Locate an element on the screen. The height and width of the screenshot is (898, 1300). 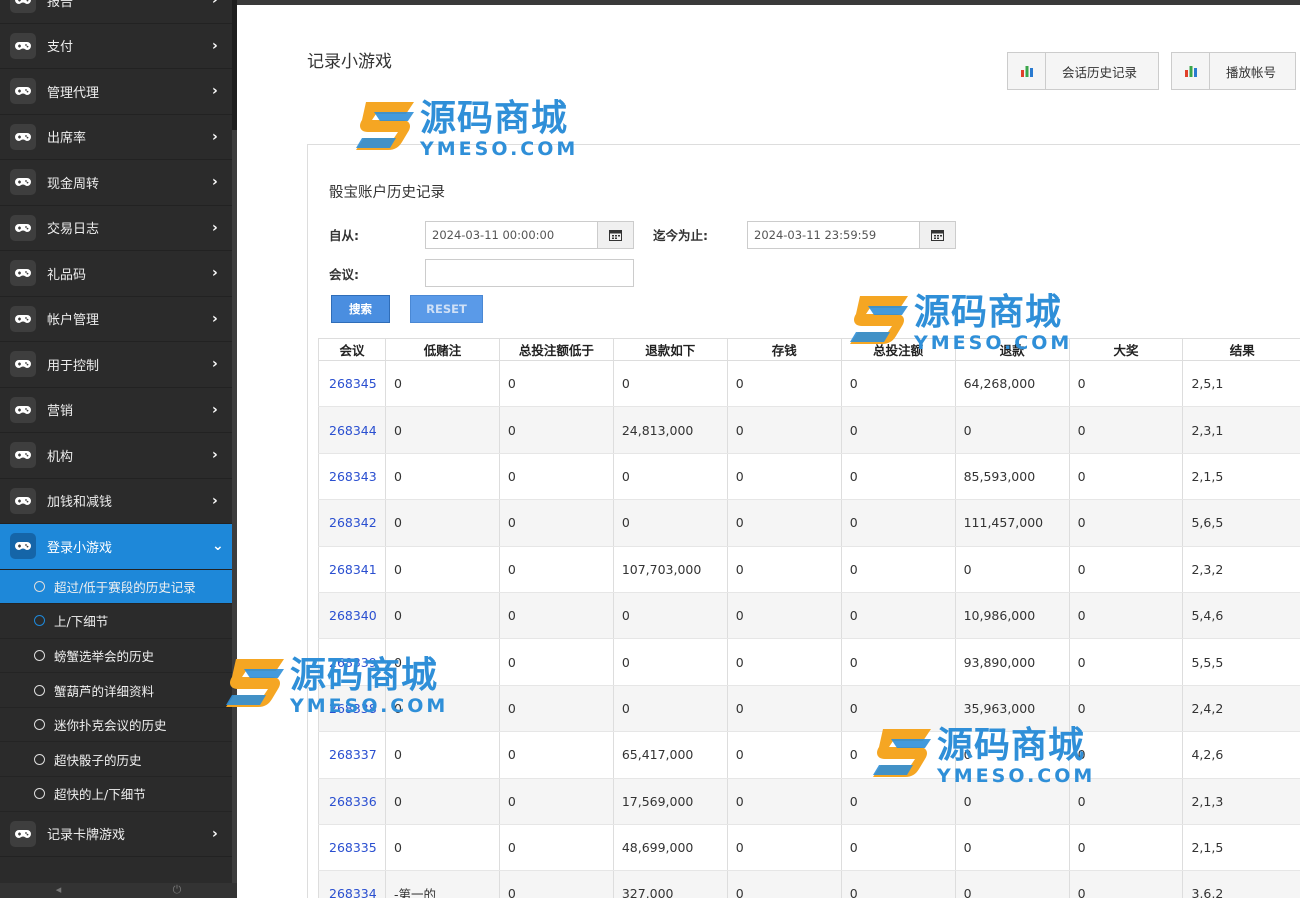
sidebar-item-7: 帐户管理 › is located at coordinates (116, 319).